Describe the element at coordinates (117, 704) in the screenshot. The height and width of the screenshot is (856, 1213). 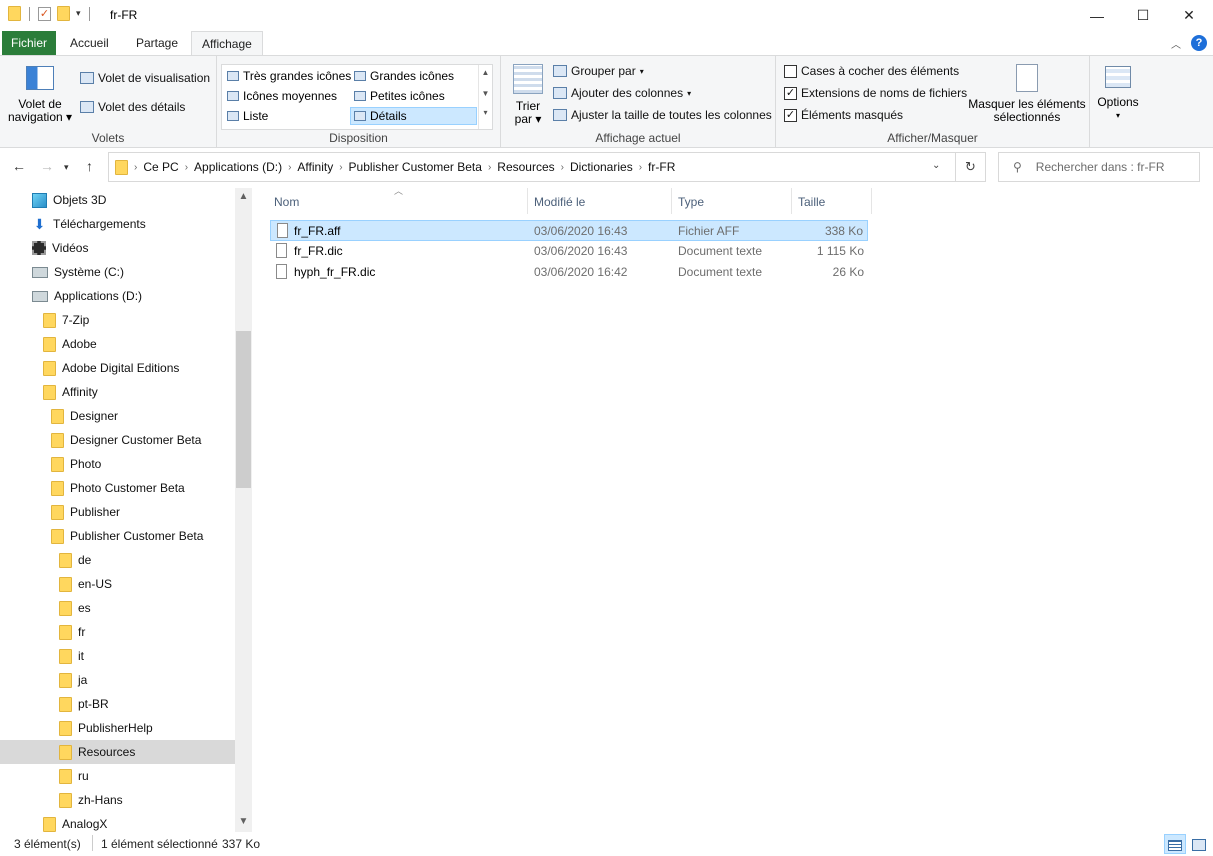
I see `tree-item: pt-BR` at that location.